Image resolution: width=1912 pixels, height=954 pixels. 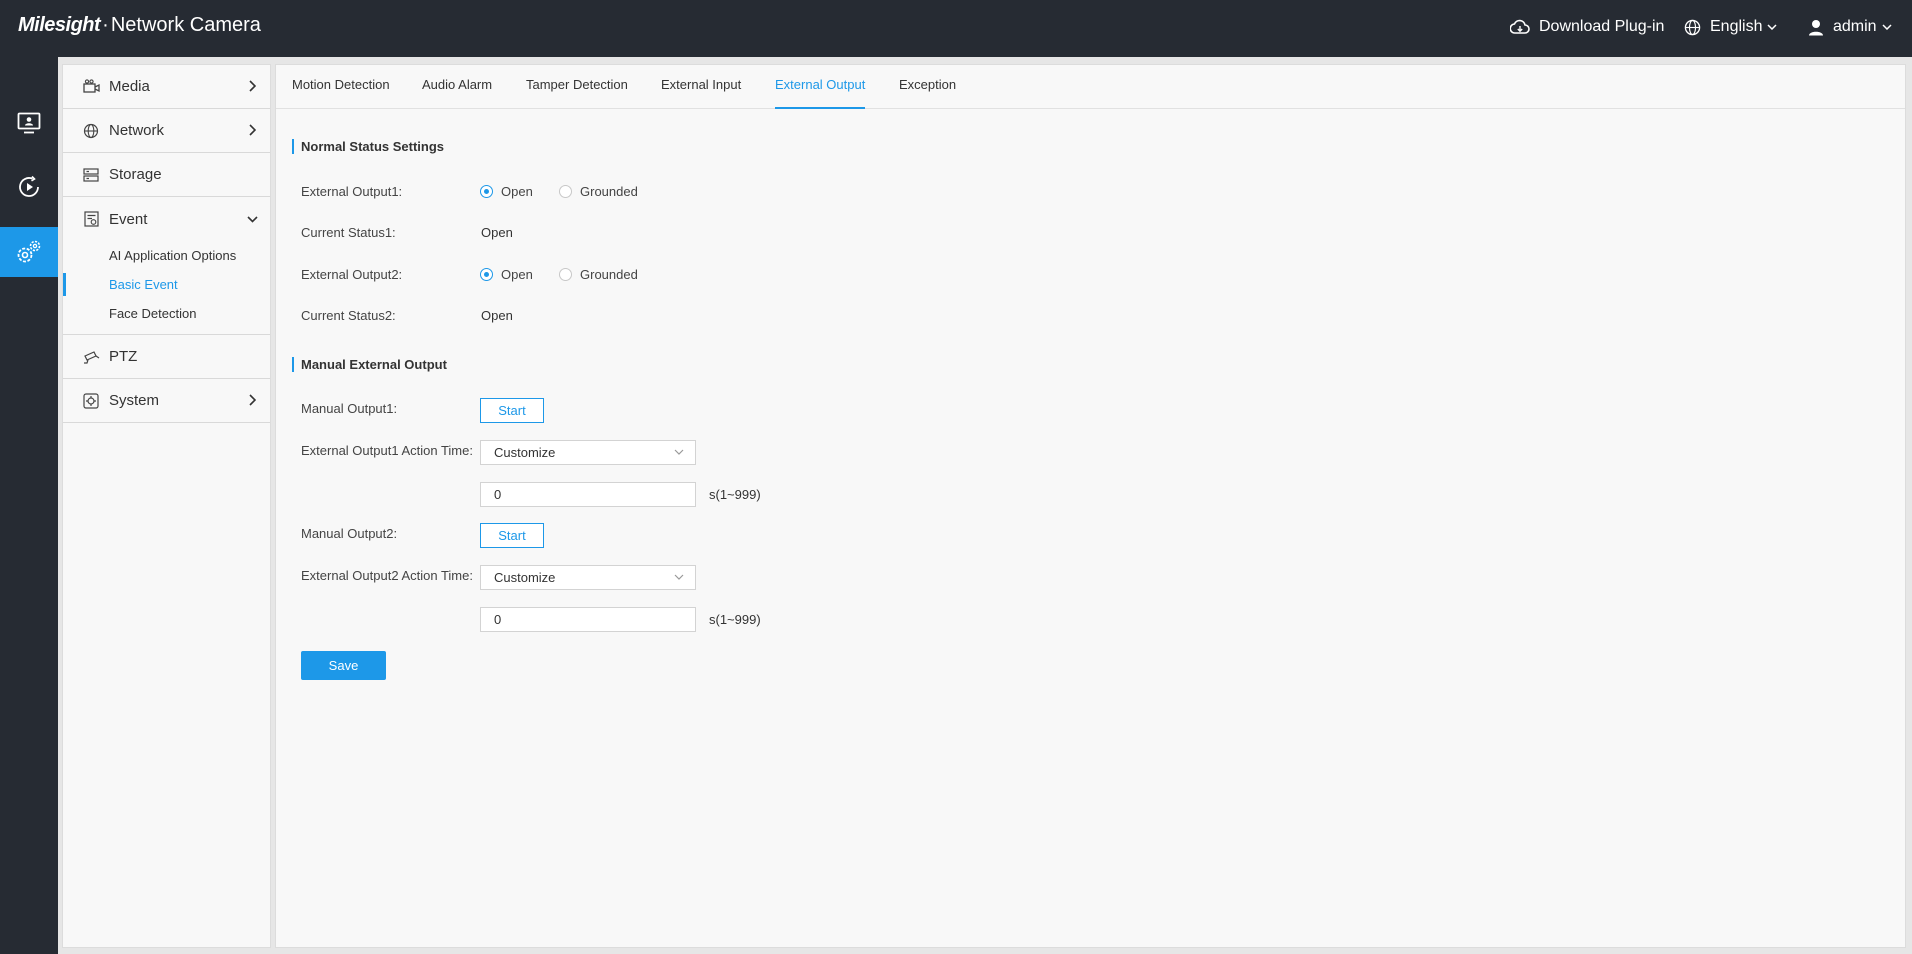 What do you see at coordinates (91, 175) in the screenshot?
I see `storage-icon` at bounding box center [91, 175].